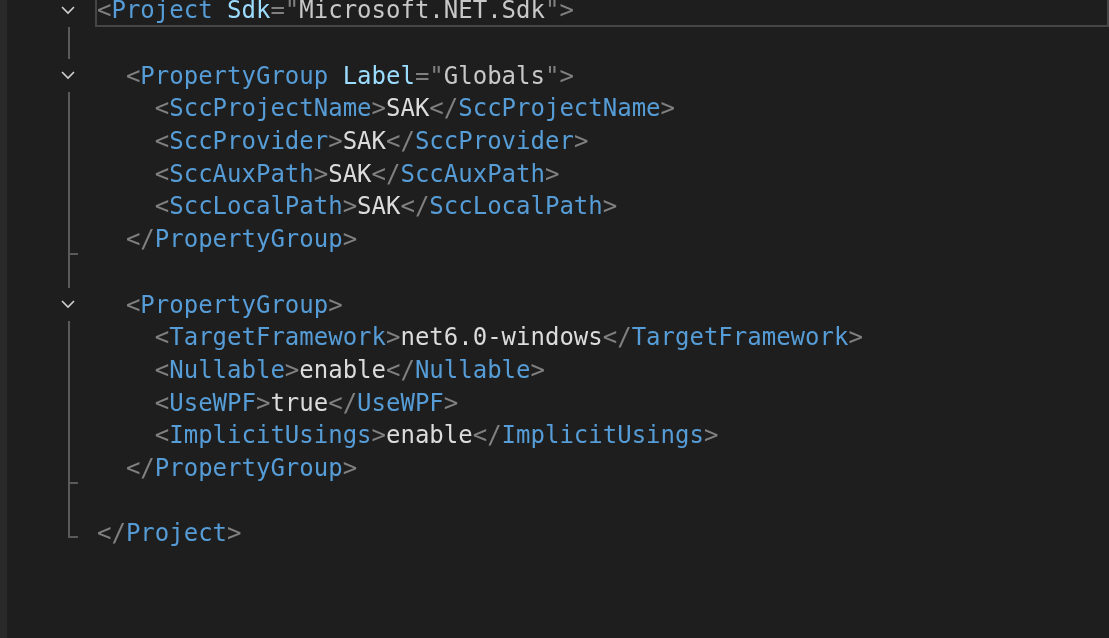  Describe the element at coordinates (335, 11) in the screenshot. I see `code-line: <Project Sdk="Microsoft.NET.Sdk">` at that location.